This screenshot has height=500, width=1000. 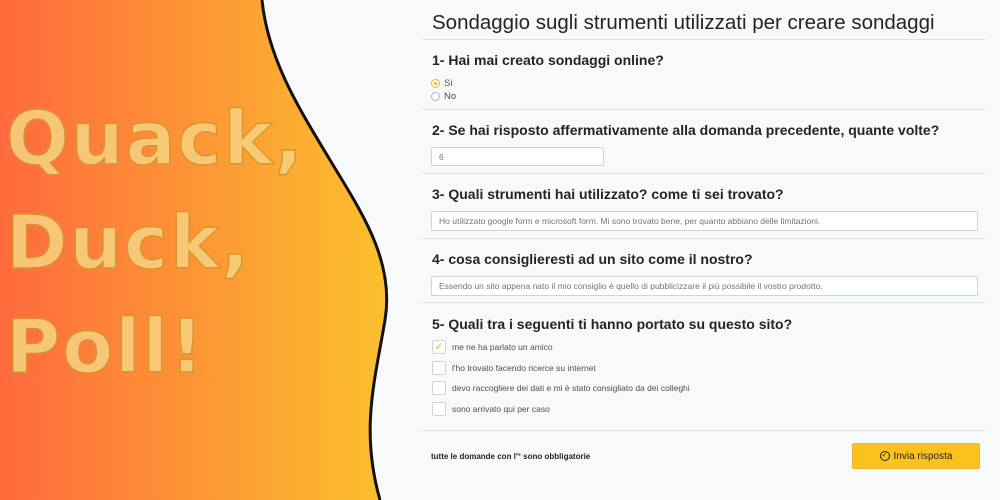 What do you see at coordinates (439, 409) in the screenshot?
I see `checkbox-chance` at bounding box center [439, 409].